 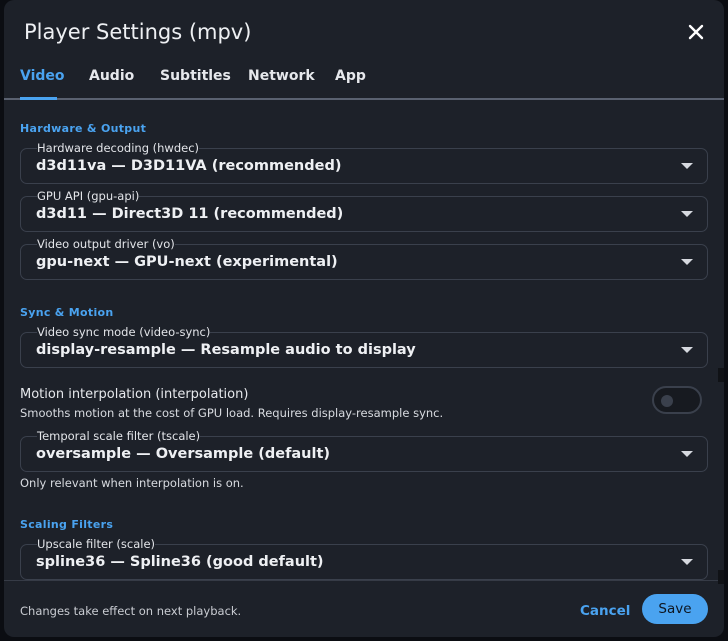 I want to click on scale-caption: Upscale filter (scale), so click(x=96, y=544).